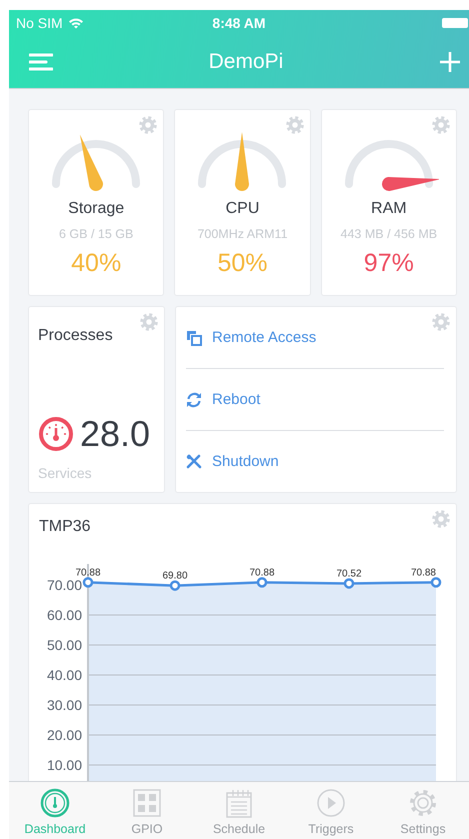 This screenshot has width=469, height=839. What do you see at coordinates (389, 209) in the screenshot?
I see `gauge-title: RAM` at bounding box center [389, 209].